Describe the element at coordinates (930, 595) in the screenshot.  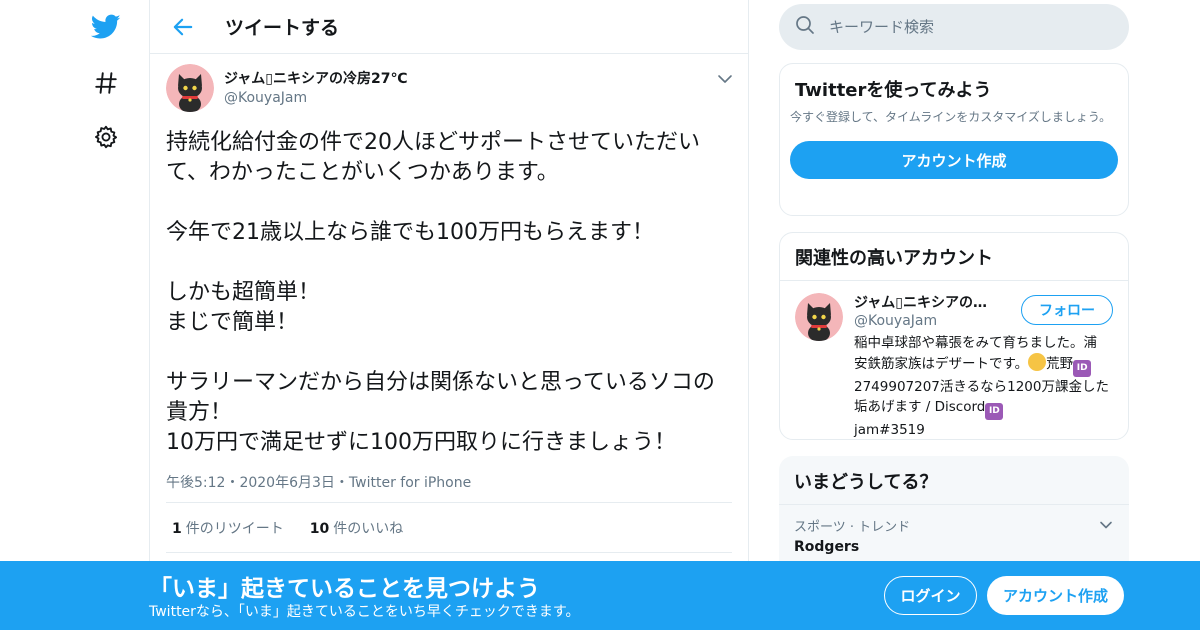
I see `login-button: ログイン` at that location.